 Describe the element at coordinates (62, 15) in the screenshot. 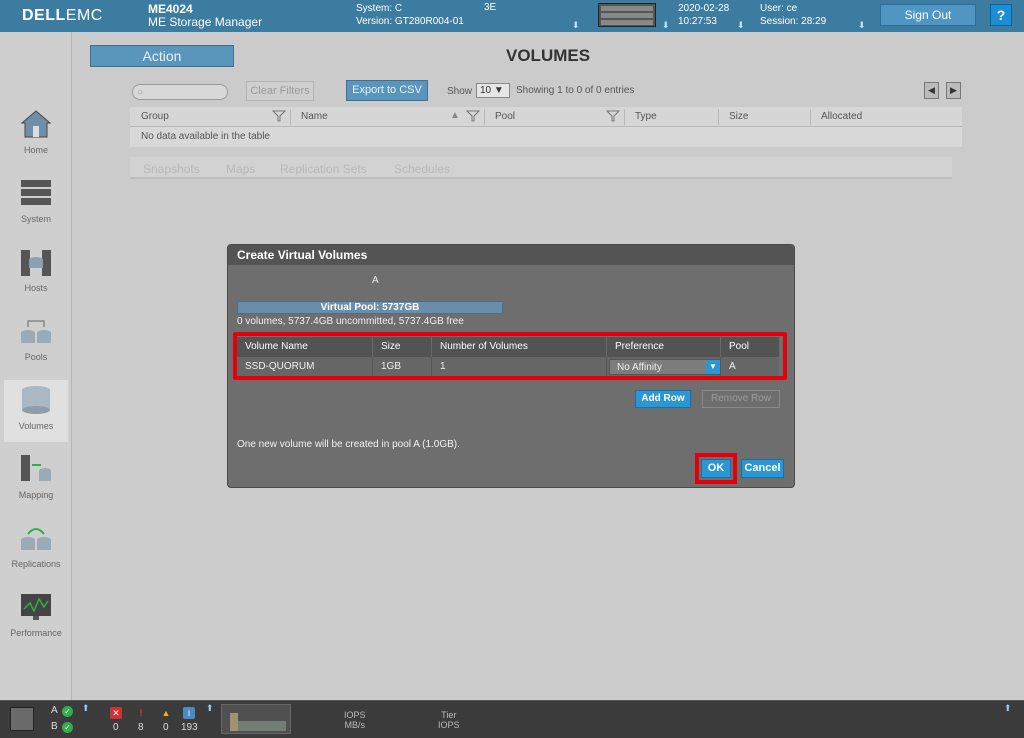

I see `dell-emc-logo: DELLEMC` at that location.